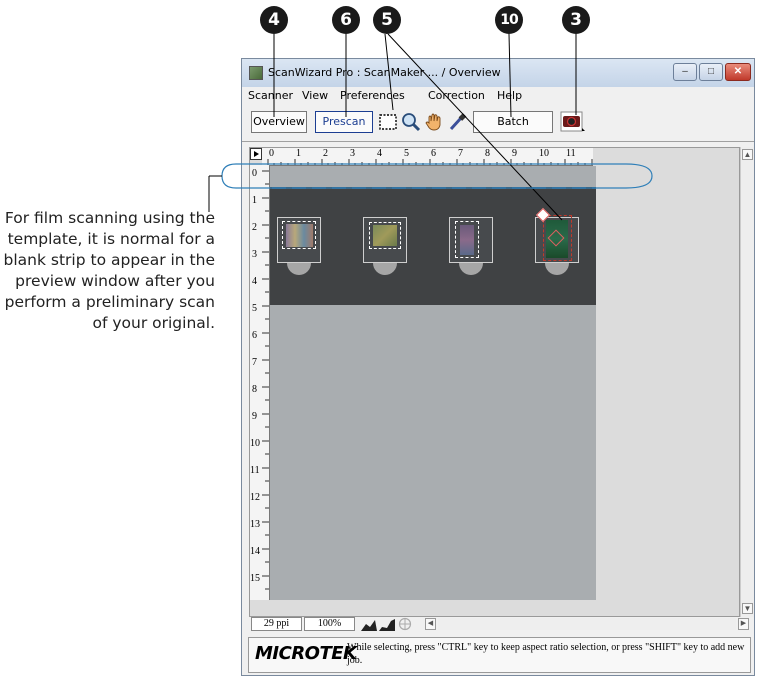 This screenshot has height=678, width=760. What do you see at coordinates (487, 153) in the screenshot?
I see `hruler-label-8: 8` at bounding box center [487, 153].